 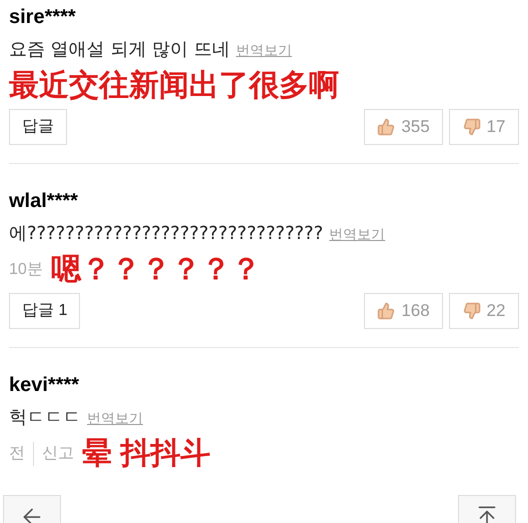 I want to click on comment-text: 헉ㄷㄷㄷ, so click(x=45, y=418).